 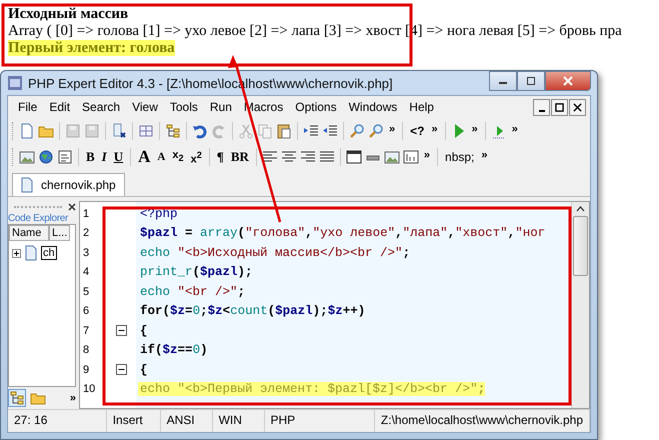 I want to click on file-tab: chernovik.php, so click(x=68, y=184).